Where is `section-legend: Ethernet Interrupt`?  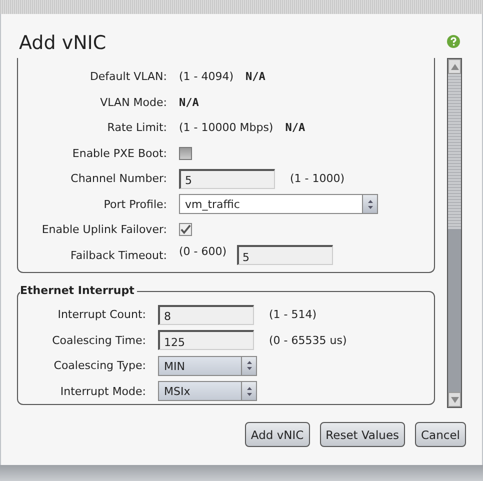
section-legend: Ethernet Interrupt is located at coordinates (79, 290).